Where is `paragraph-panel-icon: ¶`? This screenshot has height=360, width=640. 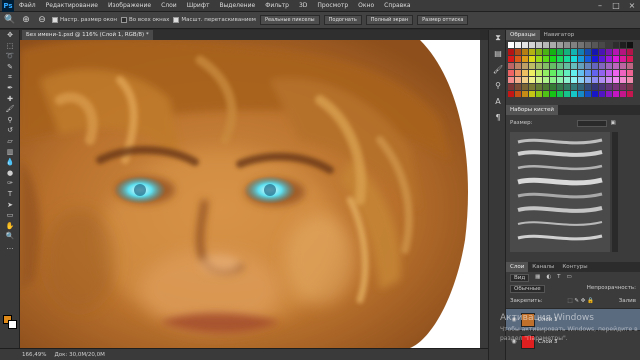
paragraph-panel-icon: ¶ is located at coordinates (498, 118).